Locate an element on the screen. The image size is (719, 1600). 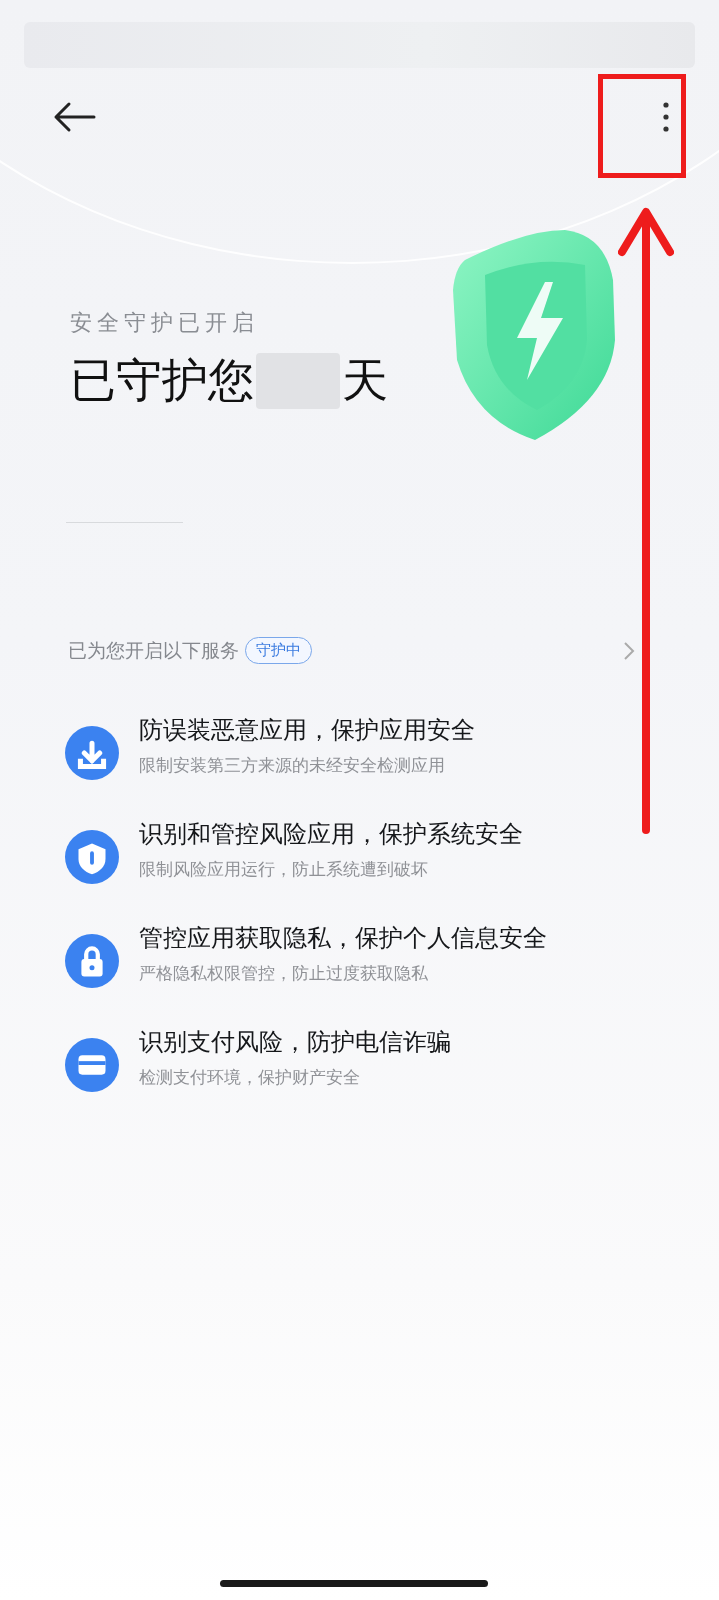
headline-text: 已守护您 is located at coordinates (162, 380).